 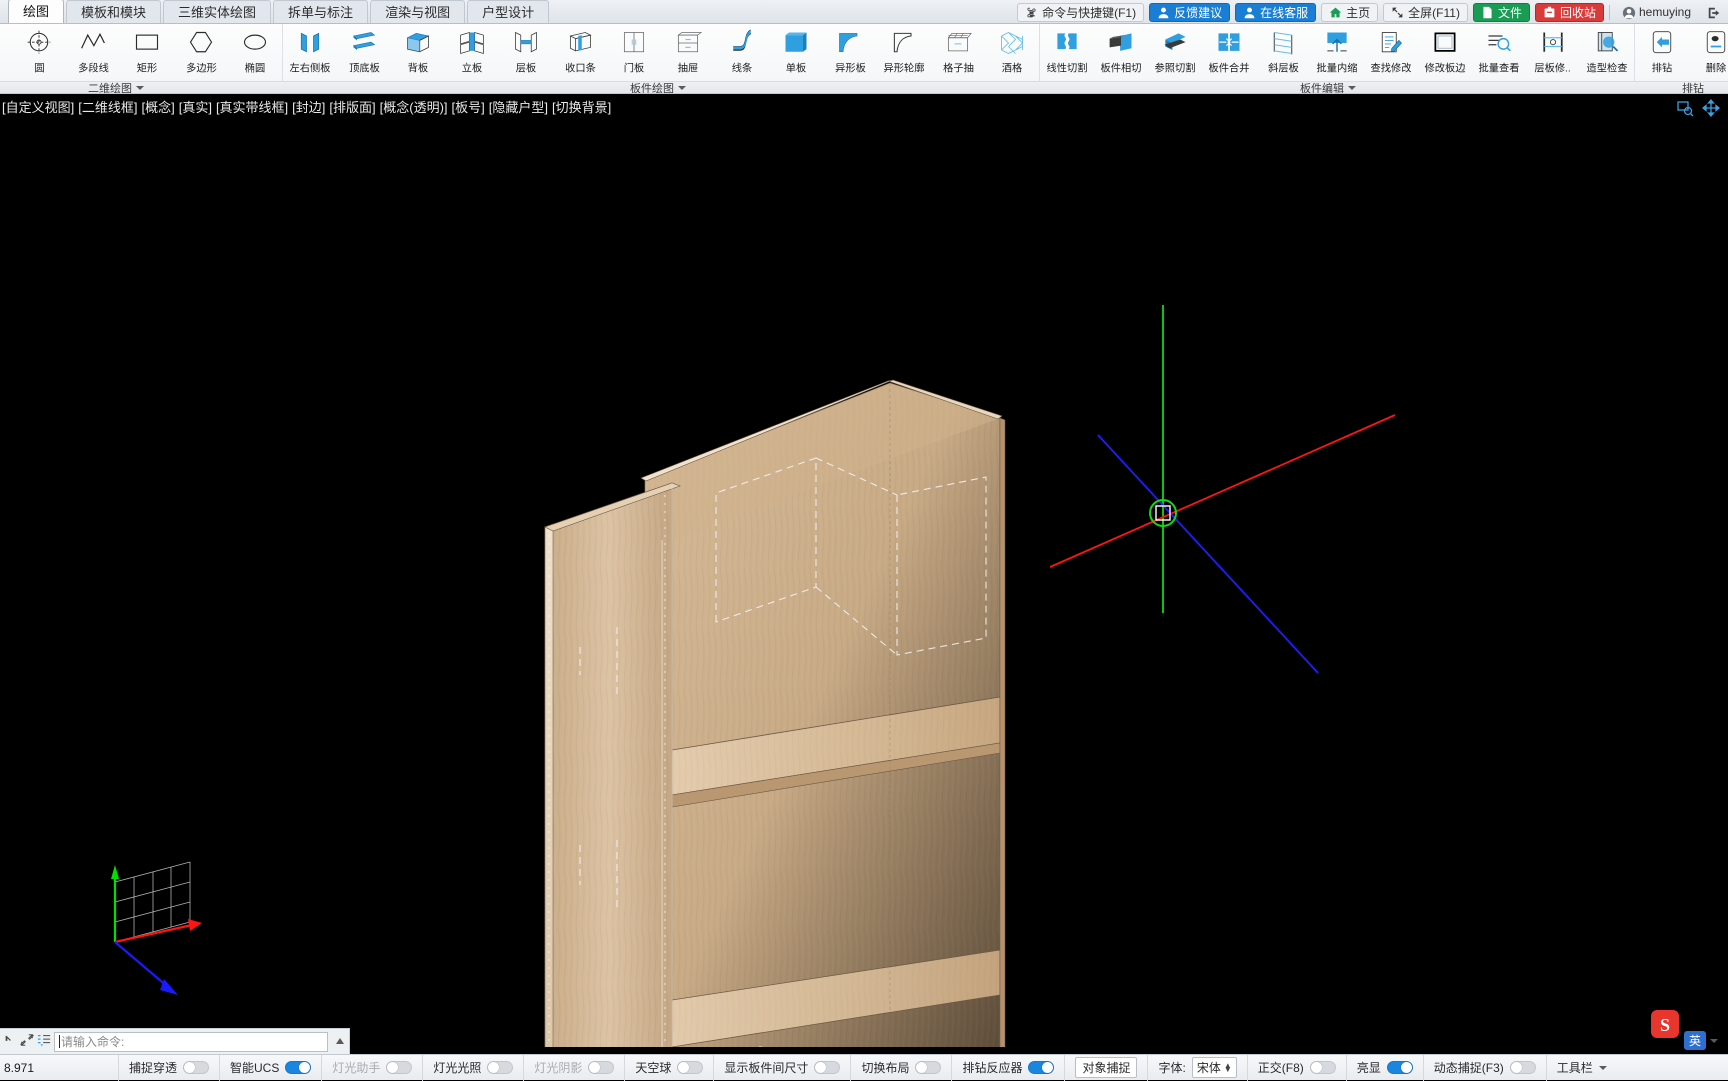 What do you see at coordinates (298, 1067) in the screenshot?
I see `smart-ucs-toggle` at bounding box center [298, 1067].